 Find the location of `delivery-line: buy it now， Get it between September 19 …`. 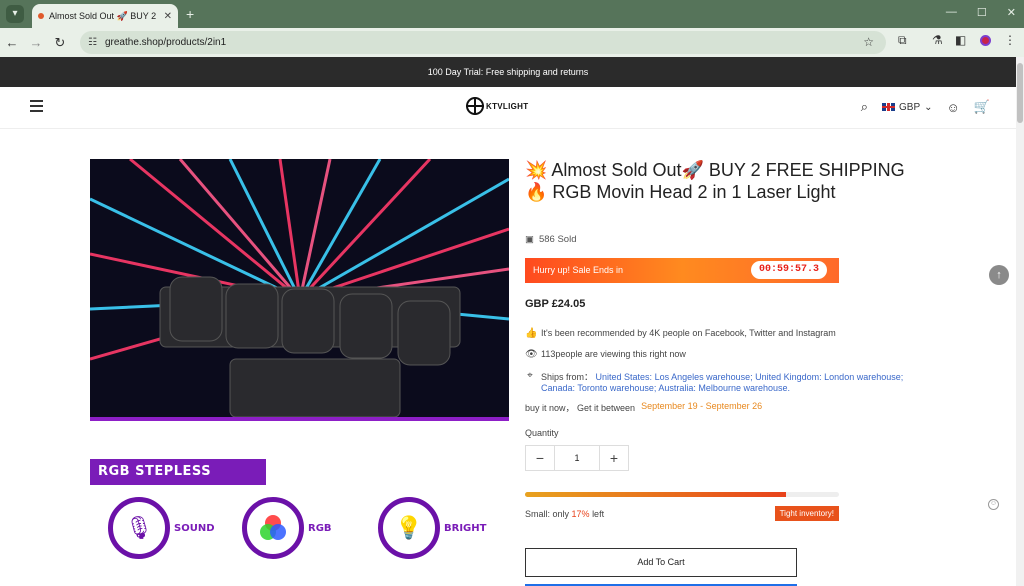

delivery-line: buy it now， Get it between September 19 … is located at coordinates (735, 407).